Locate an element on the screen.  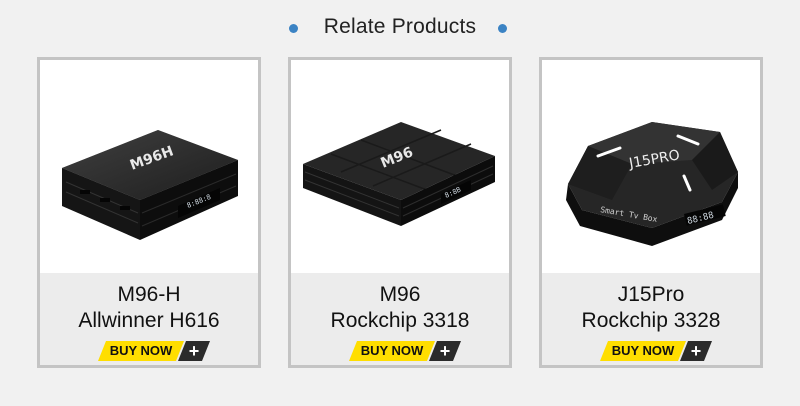
section-title: Relate Products is located at coordinates (400, 26).